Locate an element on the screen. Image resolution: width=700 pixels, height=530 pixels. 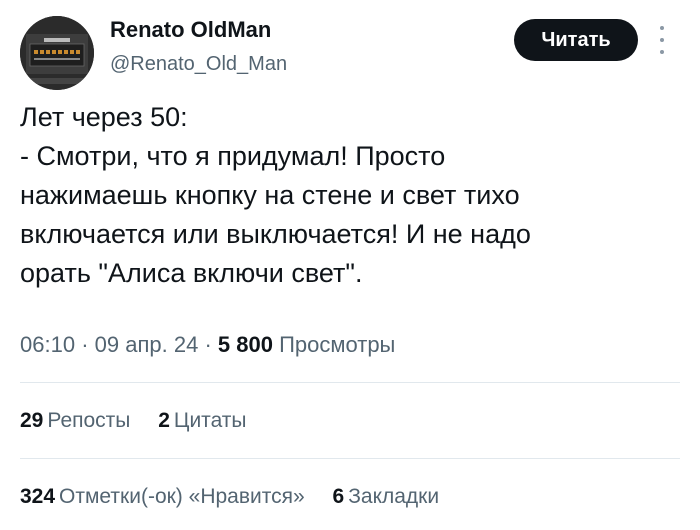
avatar is located at coordinates (57, 53).